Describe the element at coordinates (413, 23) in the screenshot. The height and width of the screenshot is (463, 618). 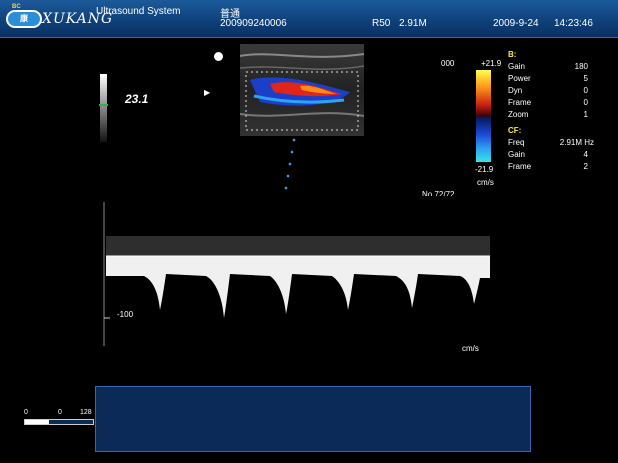
I see `frequency-label: 2.91M` at that location.